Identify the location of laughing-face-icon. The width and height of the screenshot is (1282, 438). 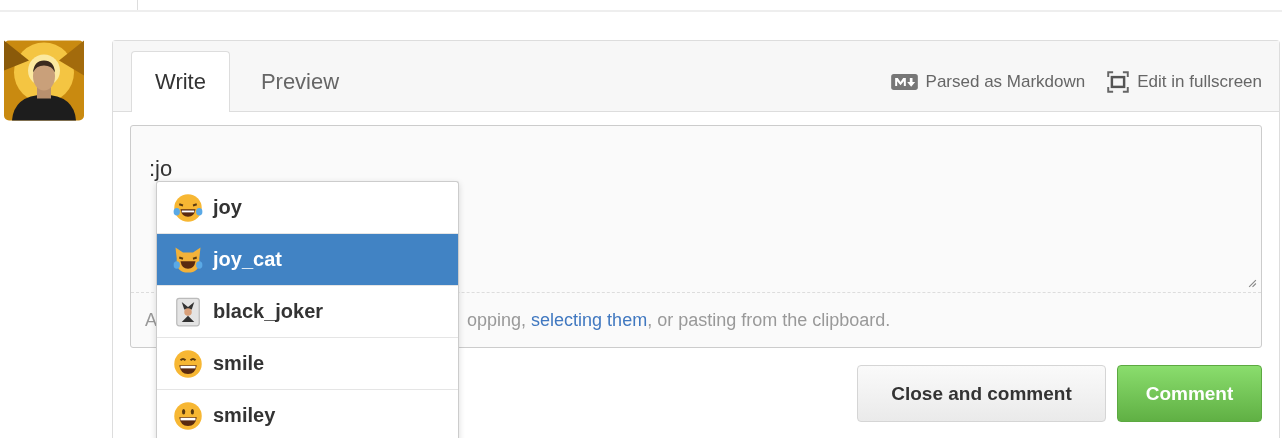
(188, 207).